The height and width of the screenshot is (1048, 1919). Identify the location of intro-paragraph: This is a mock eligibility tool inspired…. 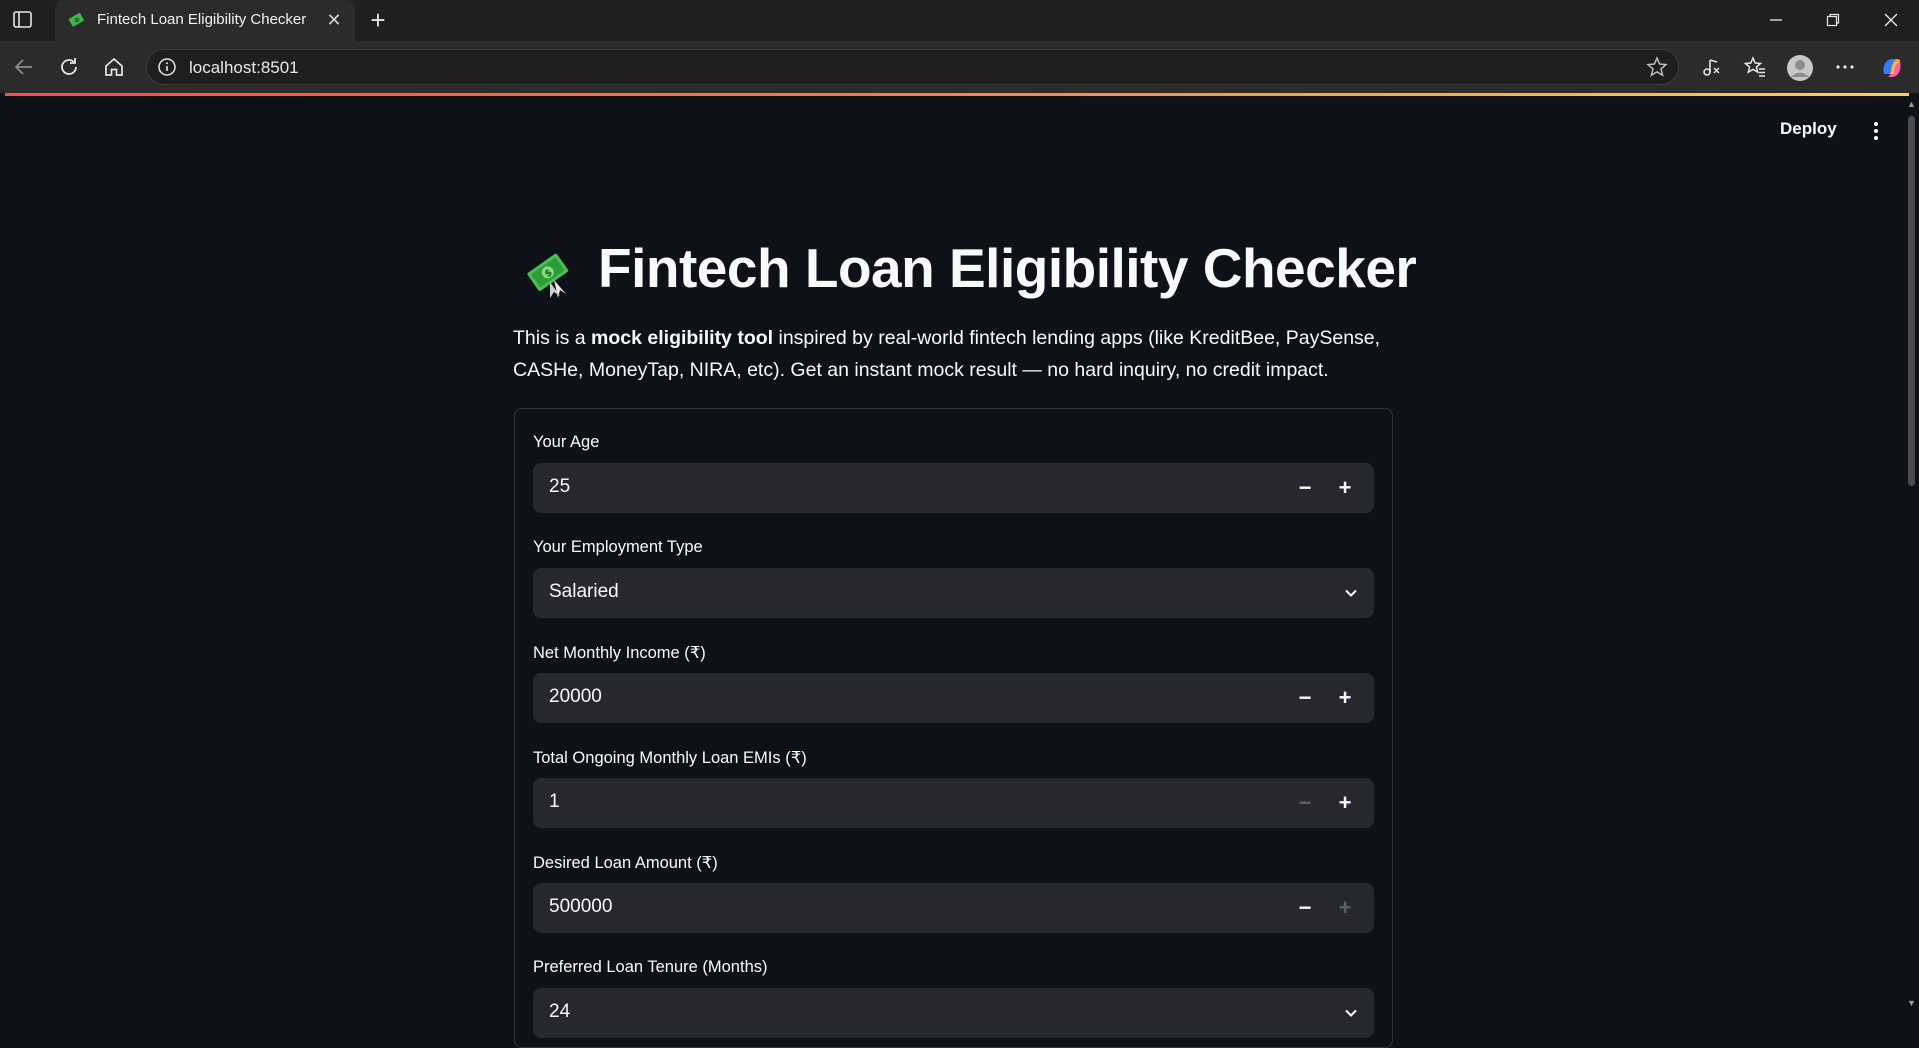
(953, 354).